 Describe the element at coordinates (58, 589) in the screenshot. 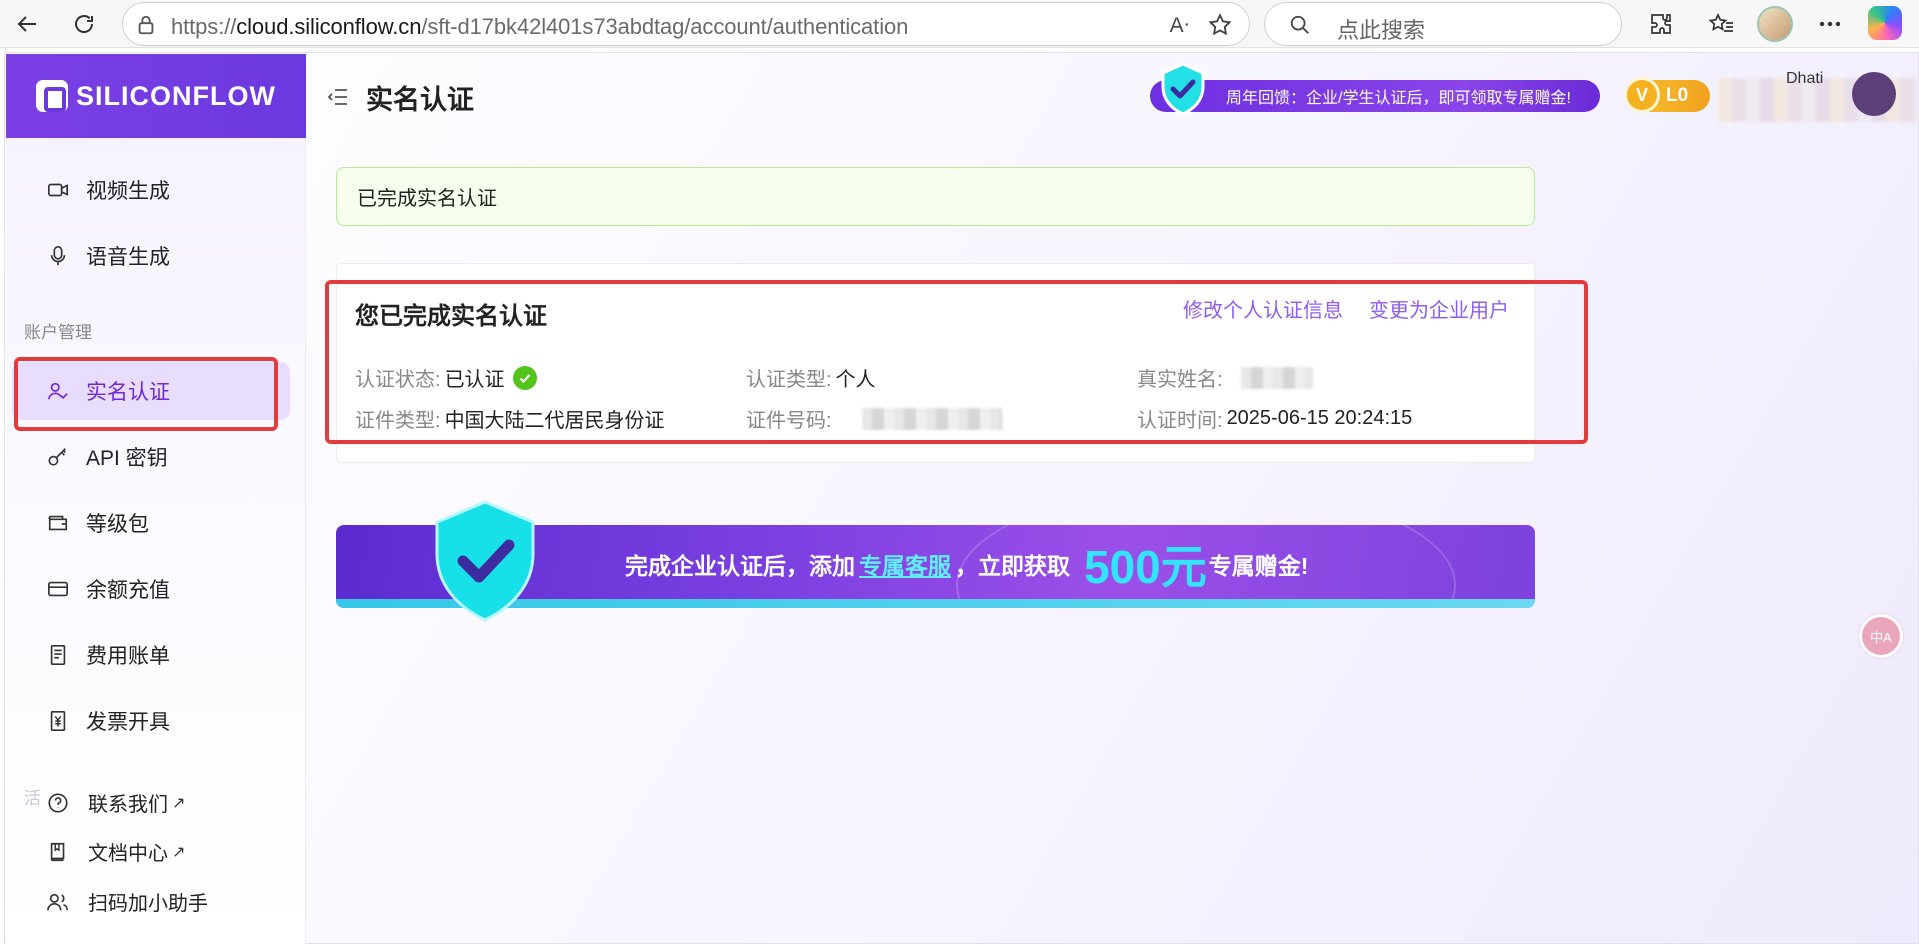

I see `card-icon` at that location.